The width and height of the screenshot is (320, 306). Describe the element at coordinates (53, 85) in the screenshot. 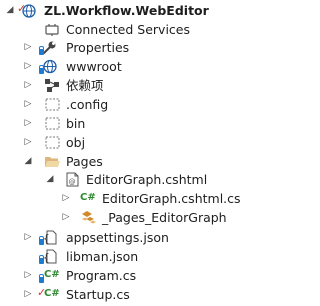

I see `dependencies-icon` at that location.